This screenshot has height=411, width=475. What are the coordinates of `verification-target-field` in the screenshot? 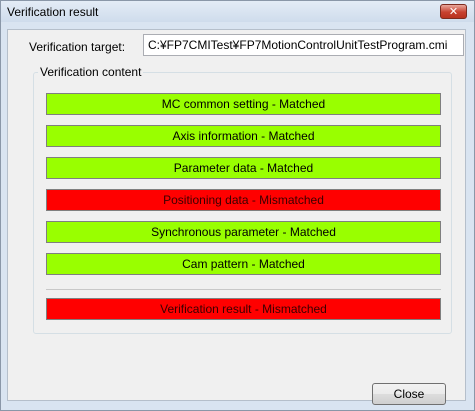 It's located at (303, 45).